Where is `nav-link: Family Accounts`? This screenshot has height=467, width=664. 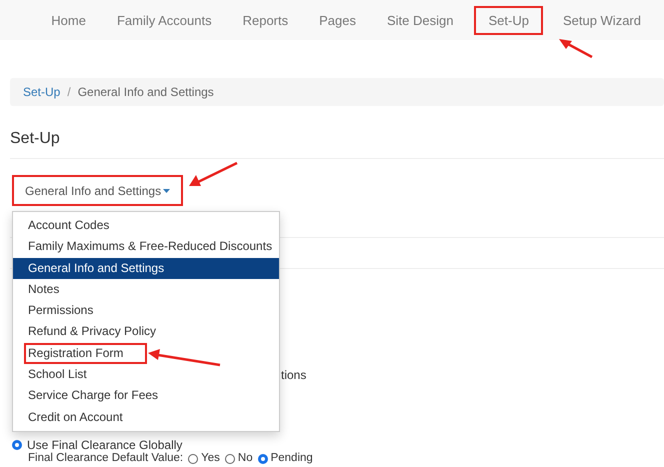 nav-link: Family Accounts is located at coordinates (164, 20).